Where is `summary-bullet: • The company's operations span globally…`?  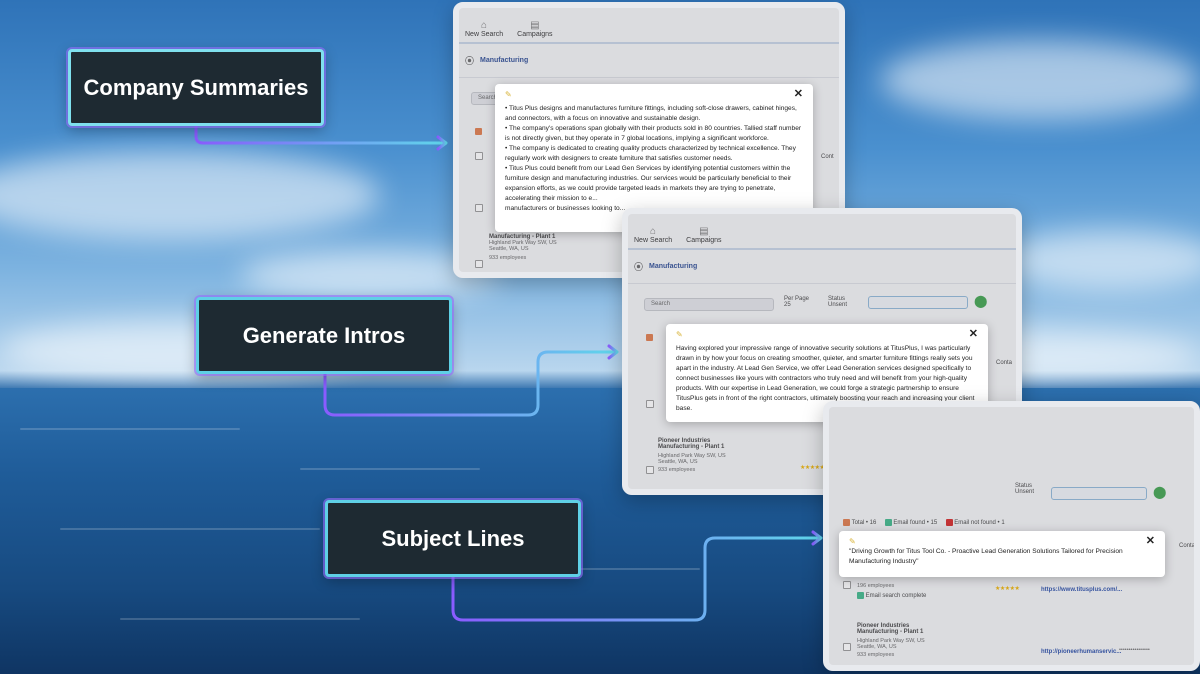
summary-bullet: • The company's operations span globally… is located at coordinates (653, 133).